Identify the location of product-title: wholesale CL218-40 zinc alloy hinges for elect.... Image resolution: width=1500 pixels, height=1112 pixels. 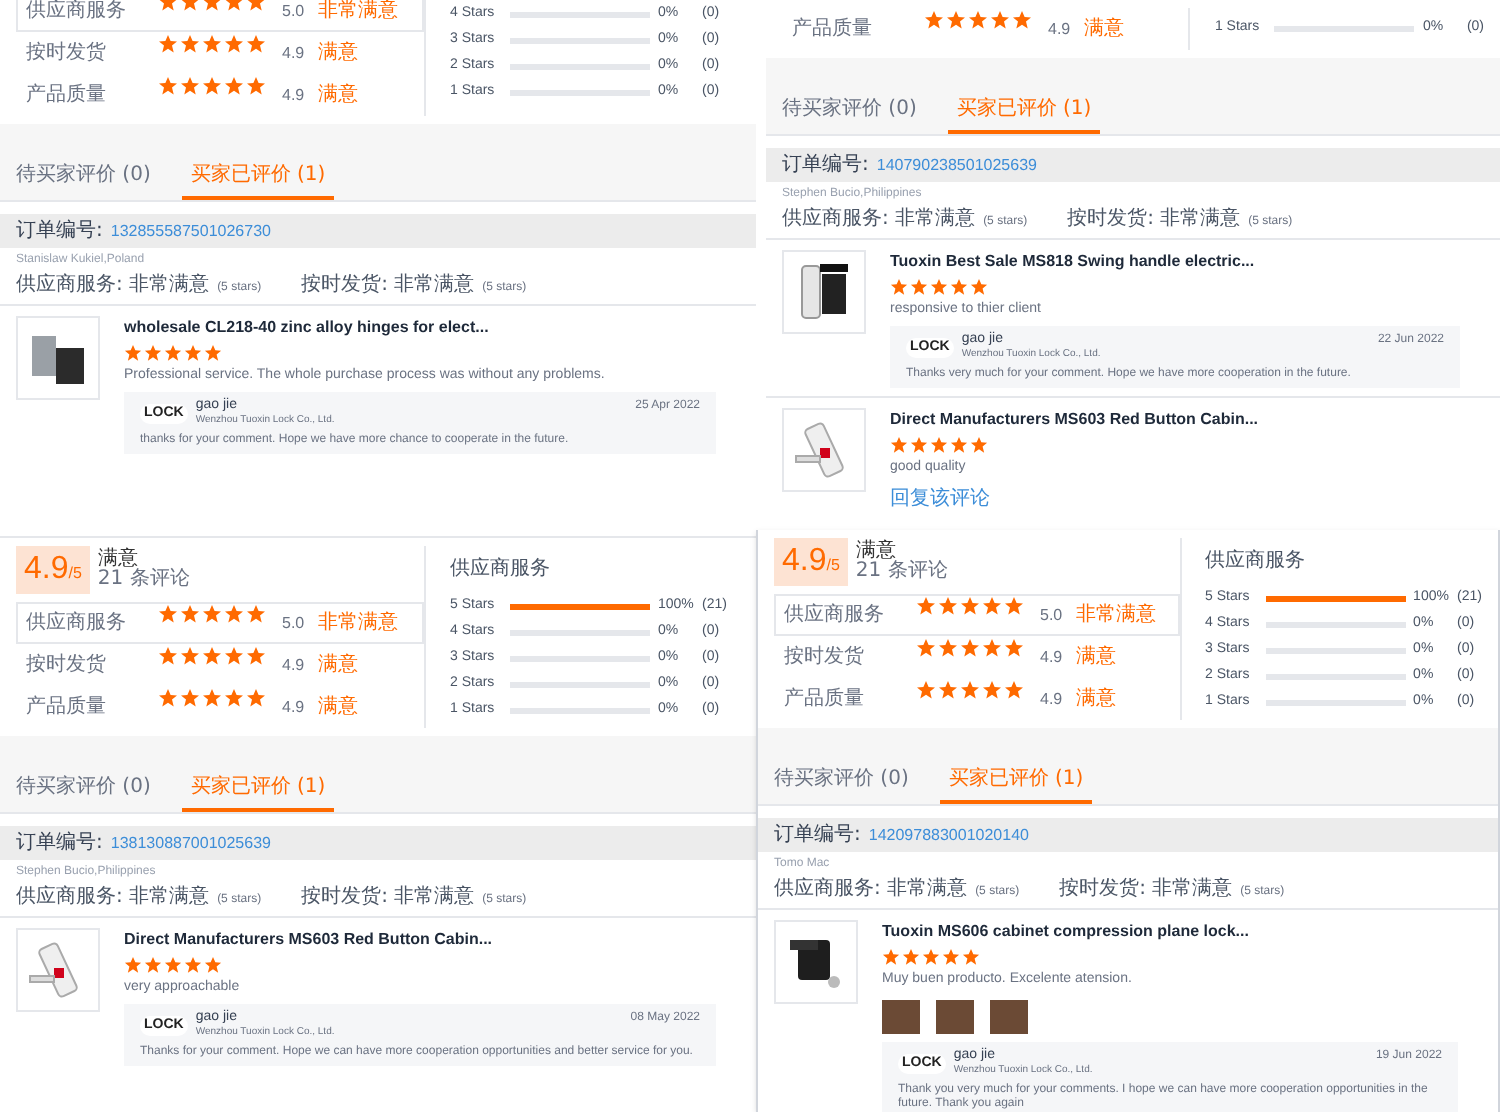
(432, 328).